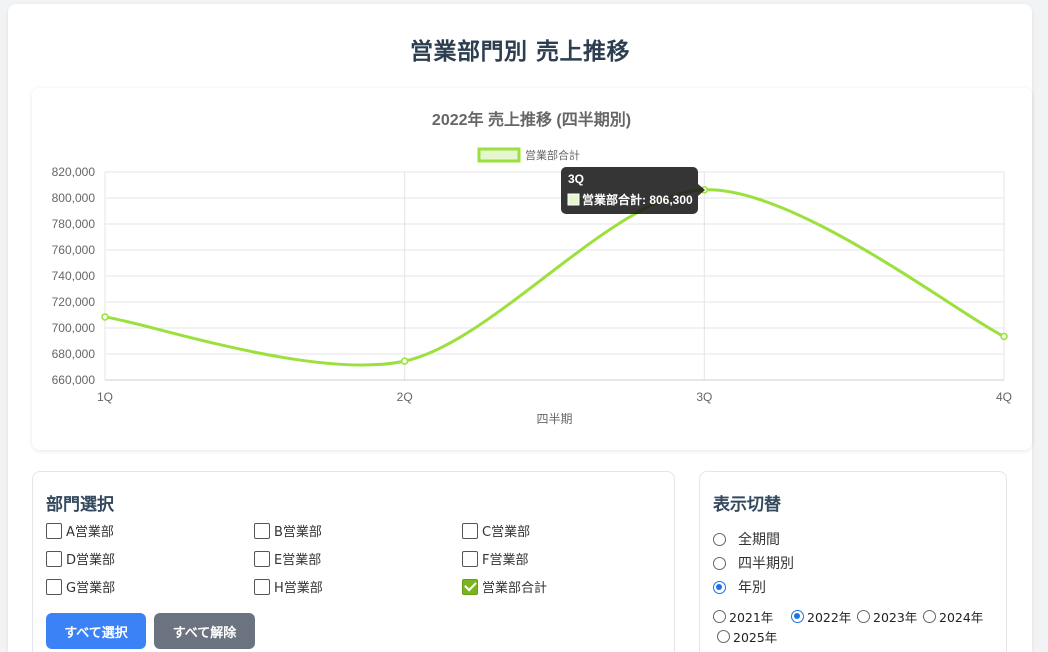  Describe the element at coordinates (90, 532) in the screenshot. I see `checkbox-label: A営業部` at that location.